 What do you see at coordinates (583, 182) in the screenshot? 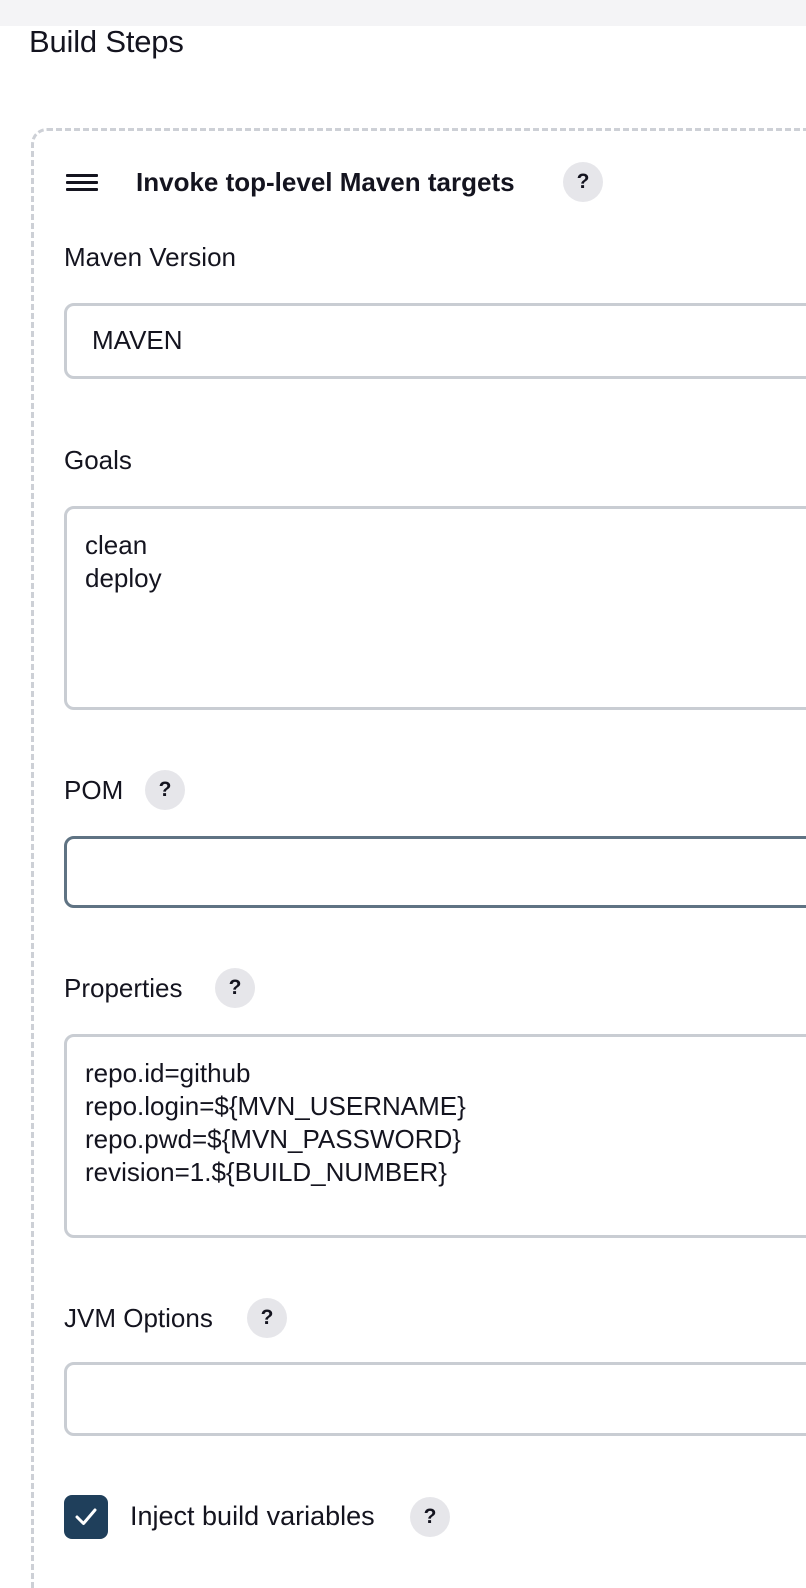
I see `step-help-button: ?` at bounding box center [583, 182].